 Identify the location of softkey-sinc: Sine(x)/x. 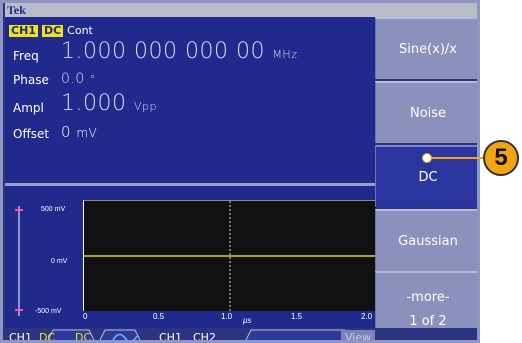
(426, 48).